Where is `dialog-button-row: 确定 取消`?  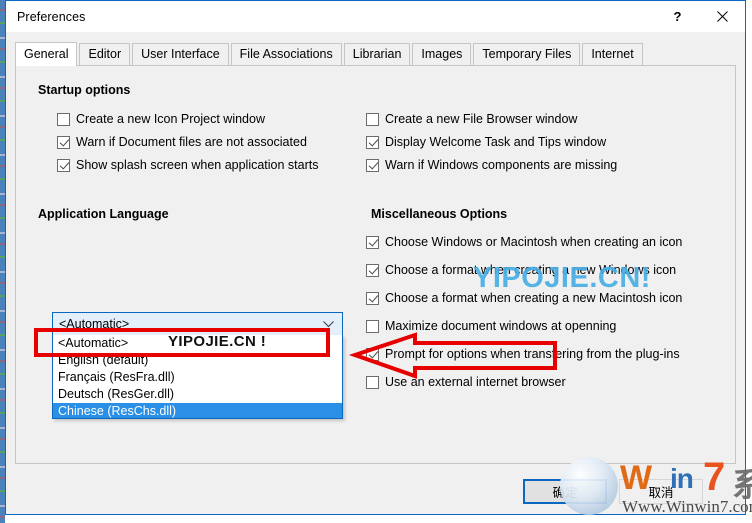
dialog-button-row: 确定 取消 is located at coordinates (375, 491).